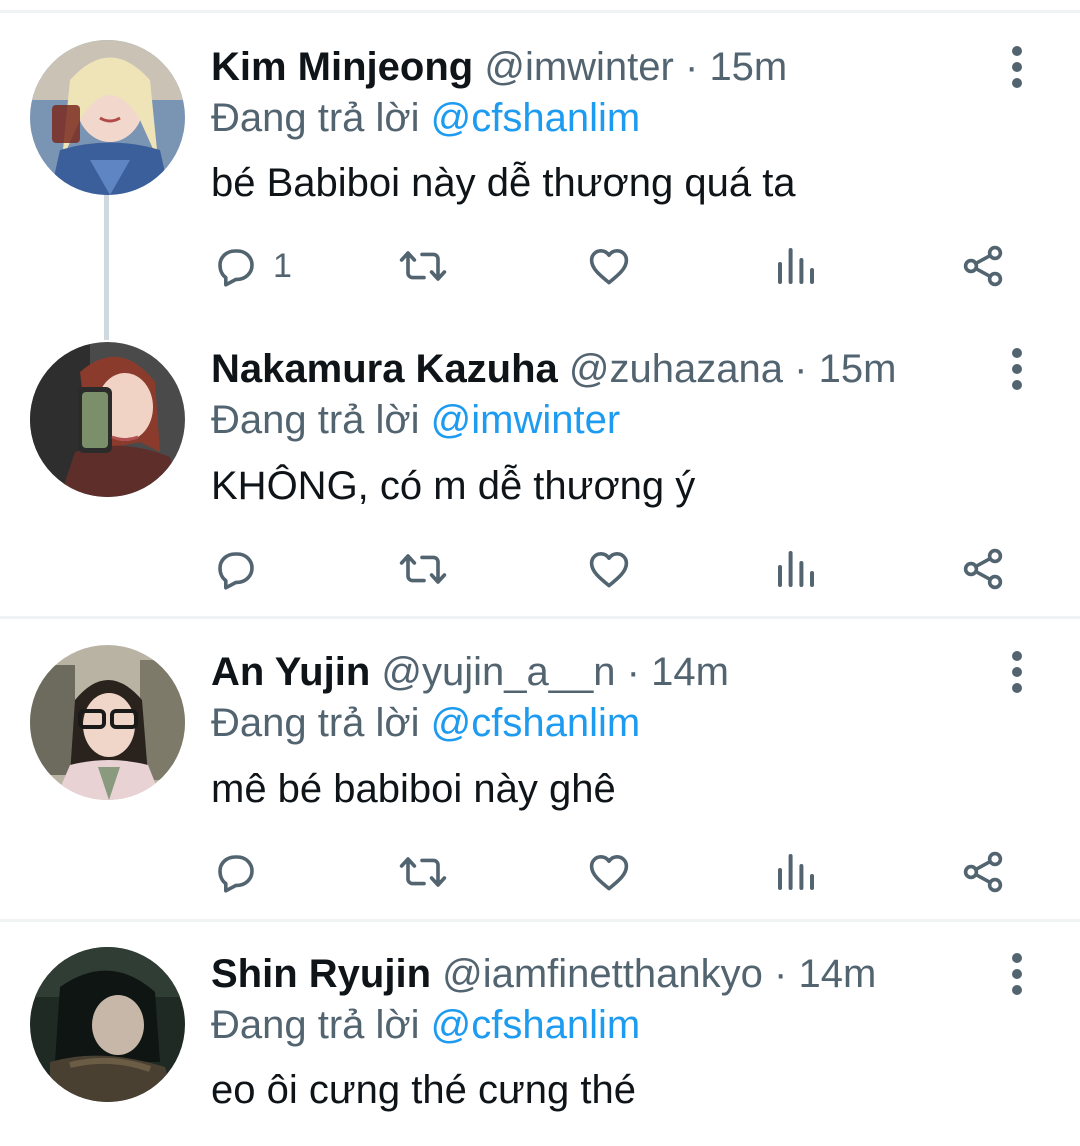  I want to click on tweet-text: bé Babiboi này dễ thương quá ta, so click(503, 183).